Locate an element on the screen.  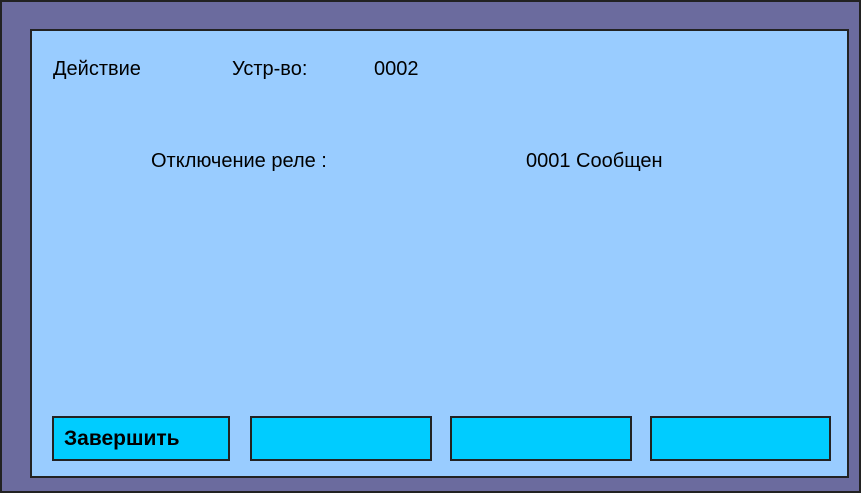
softkey-3-button is located at coordinates (541, 438).